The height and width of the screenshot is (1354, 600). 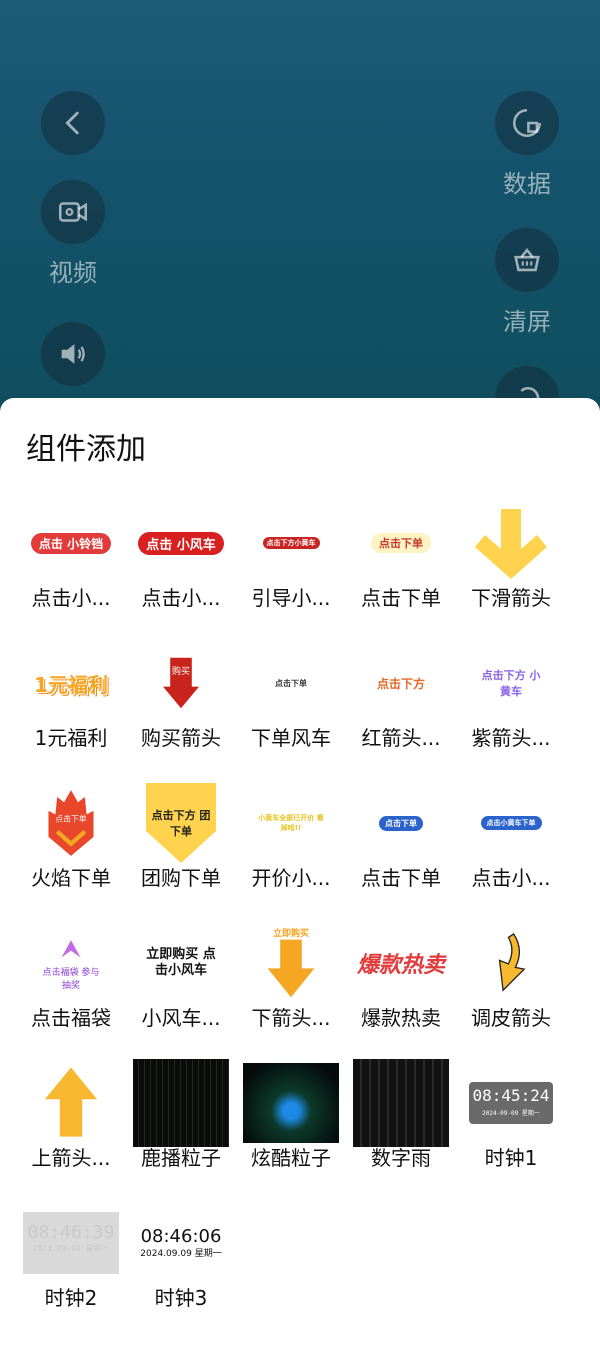 I want to click on video-button, so click(x=73, y=212).